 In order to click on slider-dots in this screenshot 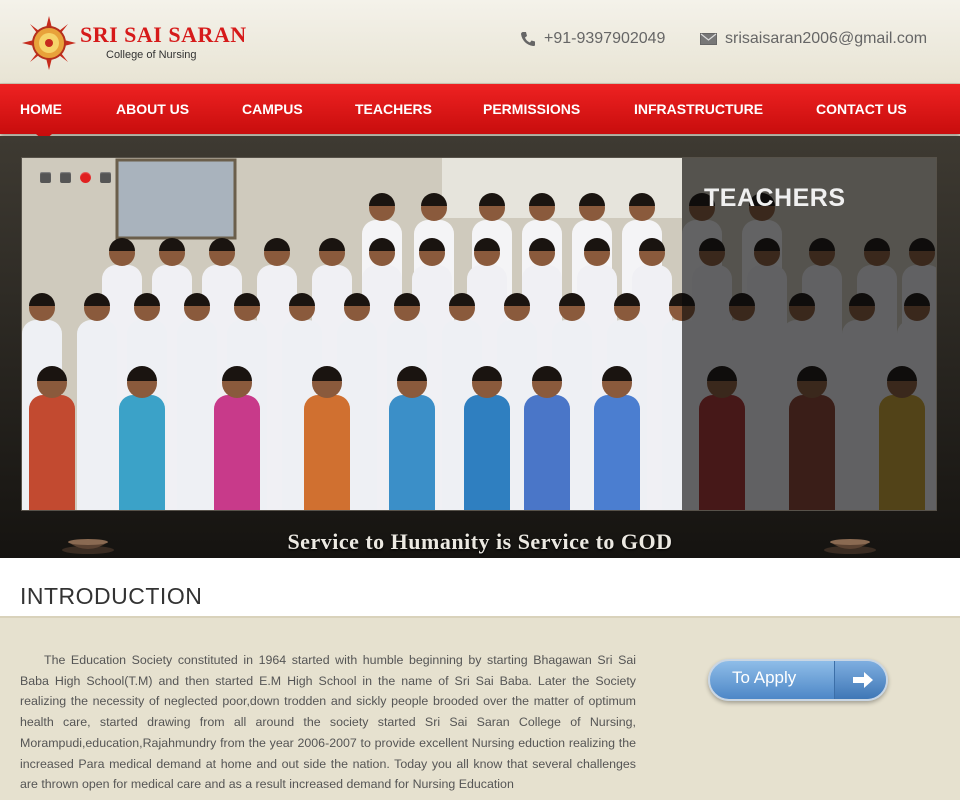, I will do `click(75, 177)`.